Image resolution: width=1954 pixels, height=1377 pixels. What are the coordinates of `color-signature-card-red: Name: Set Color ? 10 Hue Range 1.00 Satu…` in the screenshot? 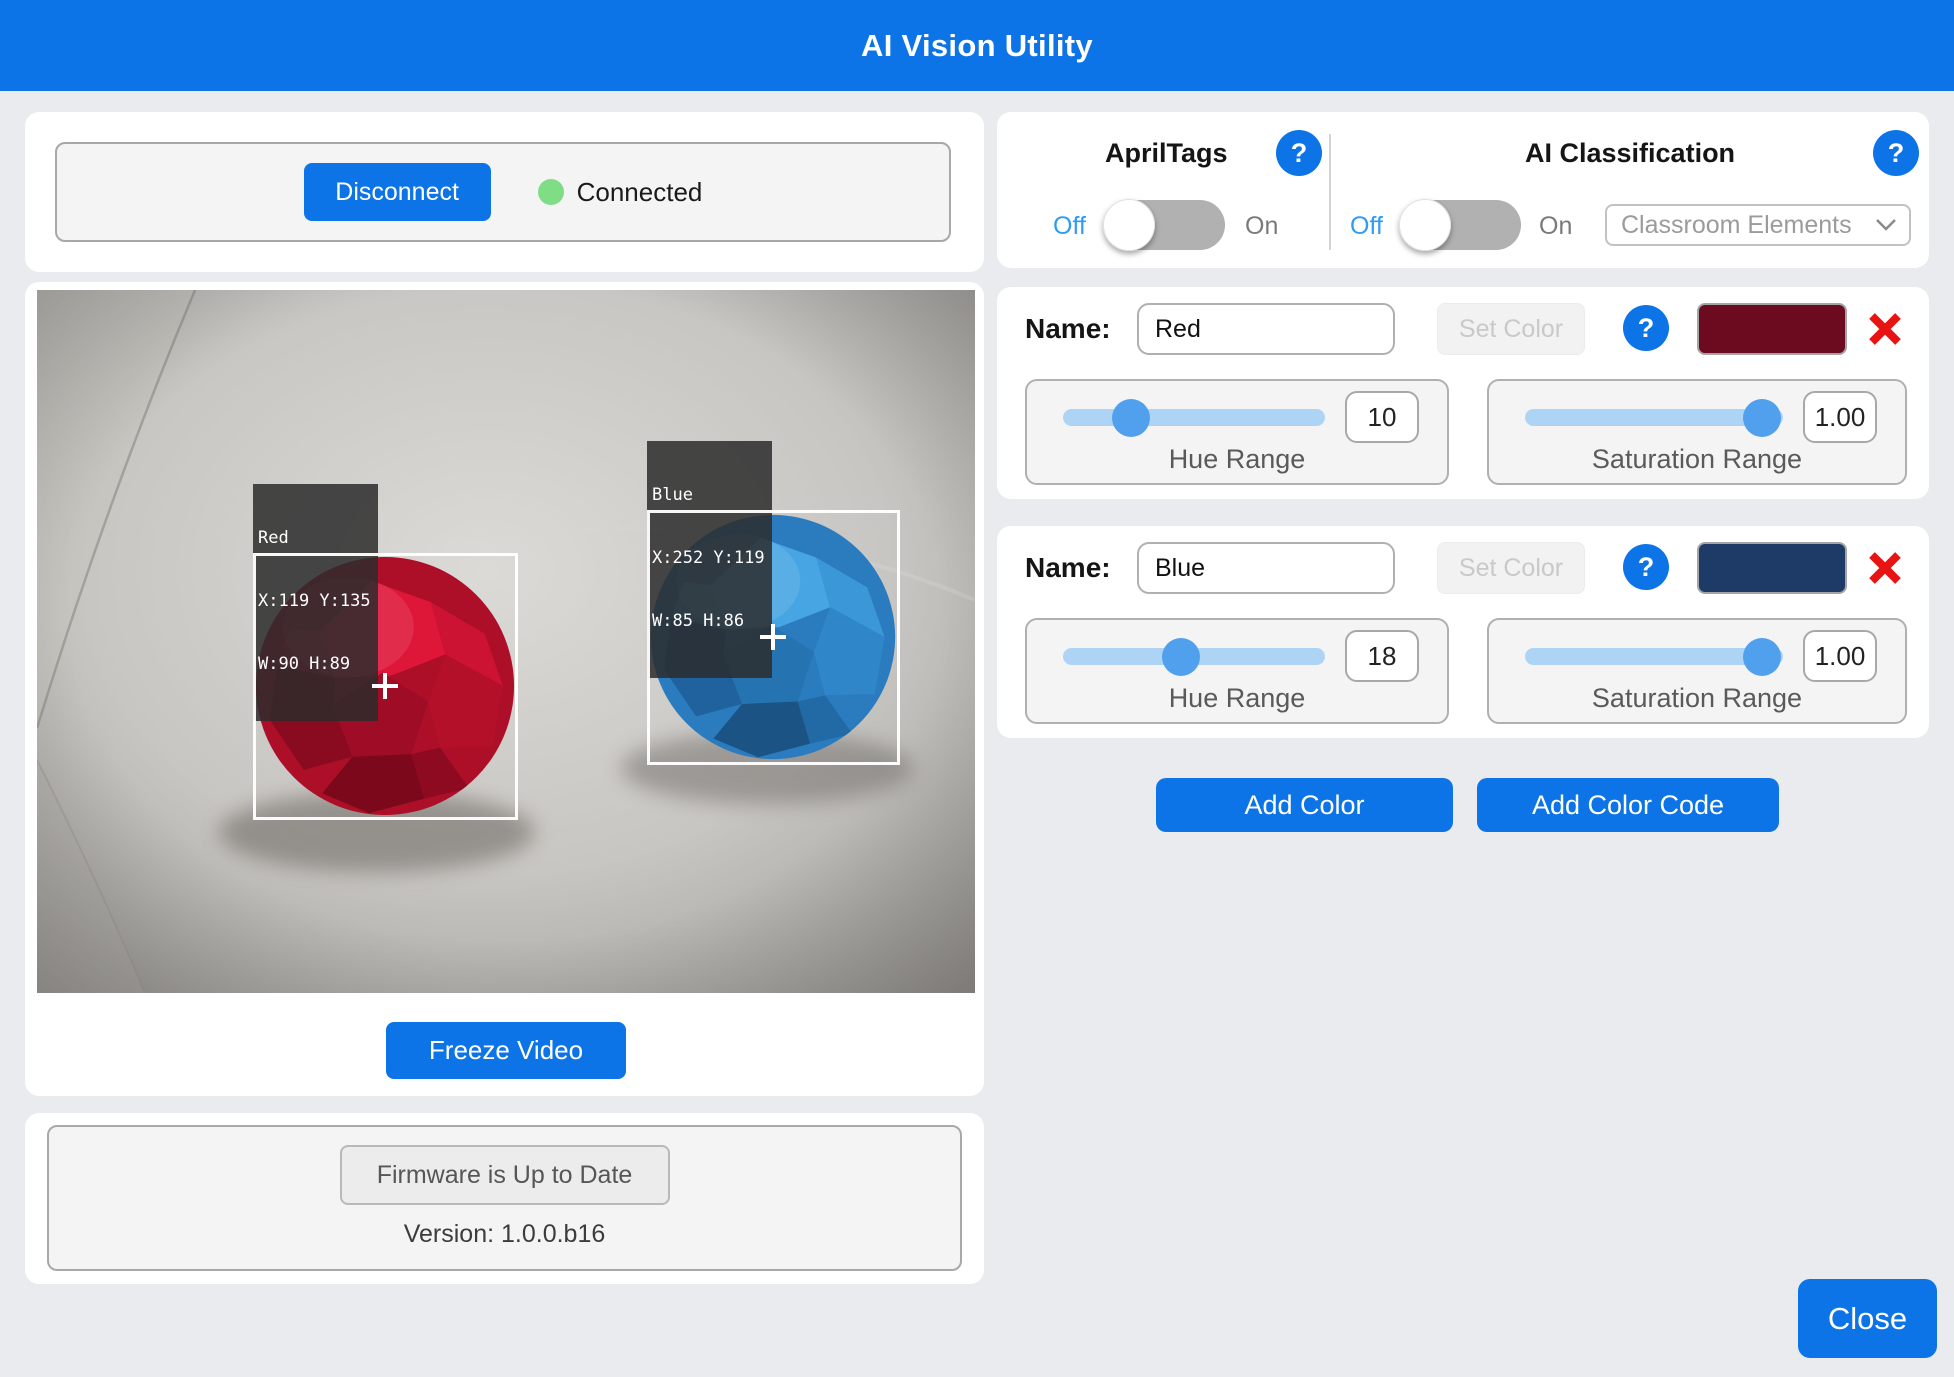 It's located at (1463, 393).